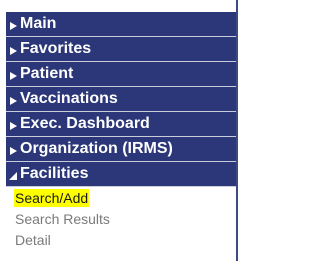 The image size is (320, 261). I want to click on submenu-item-label: Search/Add, so click(52, 197).